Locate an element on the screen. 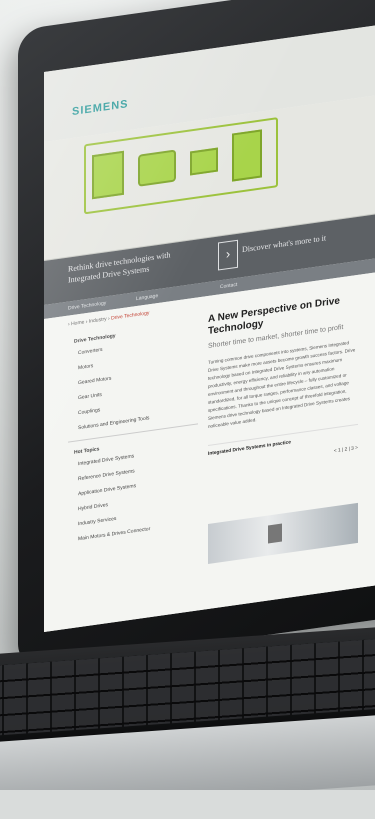  play-icon is located at coordinates (275, 533).